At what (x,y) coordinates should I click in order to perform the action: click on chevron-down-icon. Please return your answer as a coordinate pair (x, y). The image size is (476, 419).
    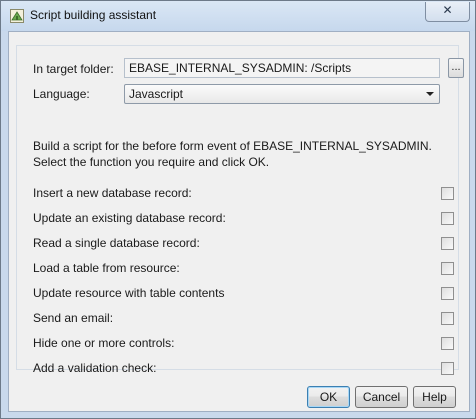
    Looking at the image, I should click on (430, 94).